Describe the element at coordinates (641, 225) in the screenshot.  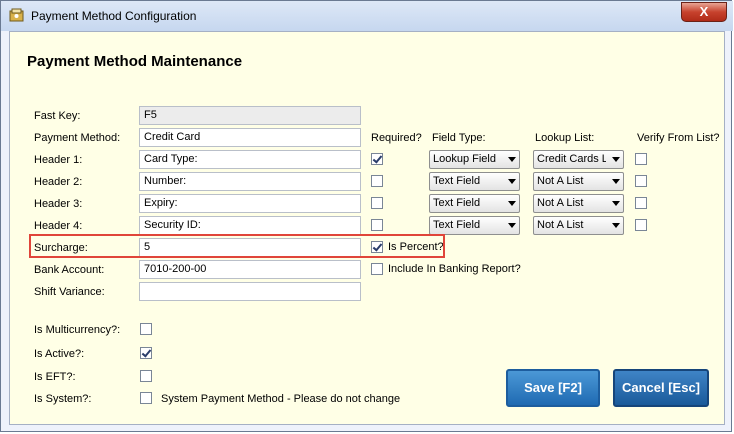
I see `header4-verify-checkbox` at that location.